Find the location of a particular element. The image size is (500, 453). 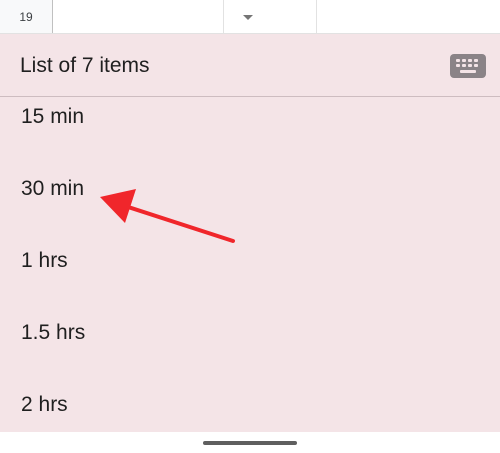

home-gesture-handle is located at coordinates (250, 443).